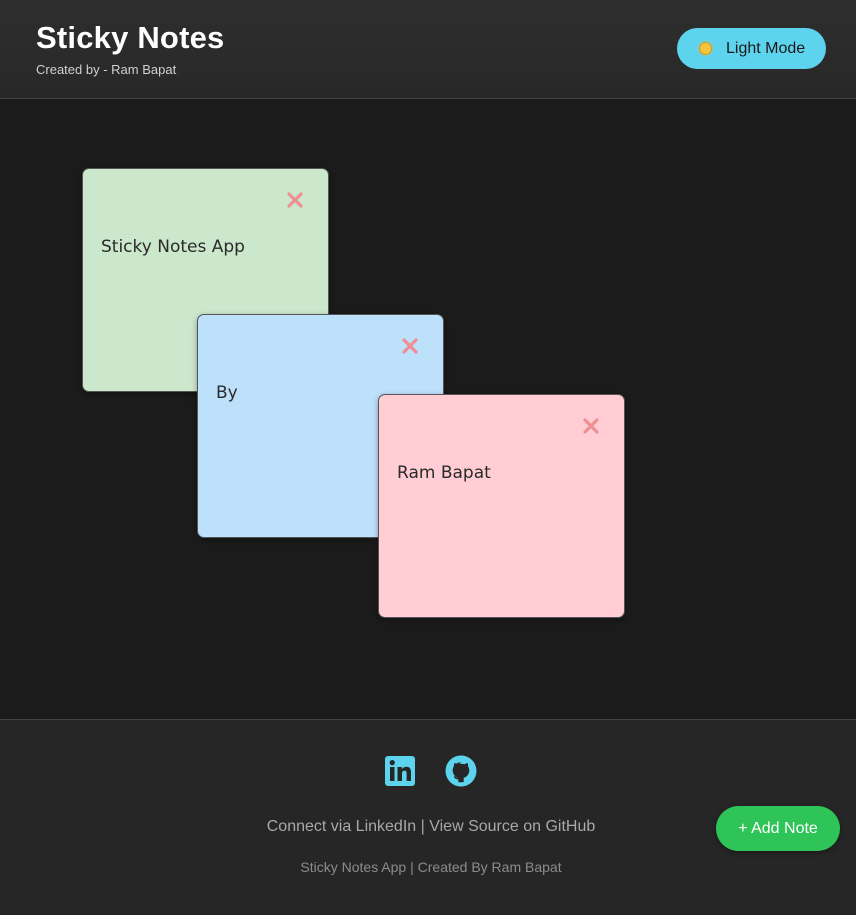  I want to click on linkedin-link: Connect via LinkedIn, so click(341, 826).